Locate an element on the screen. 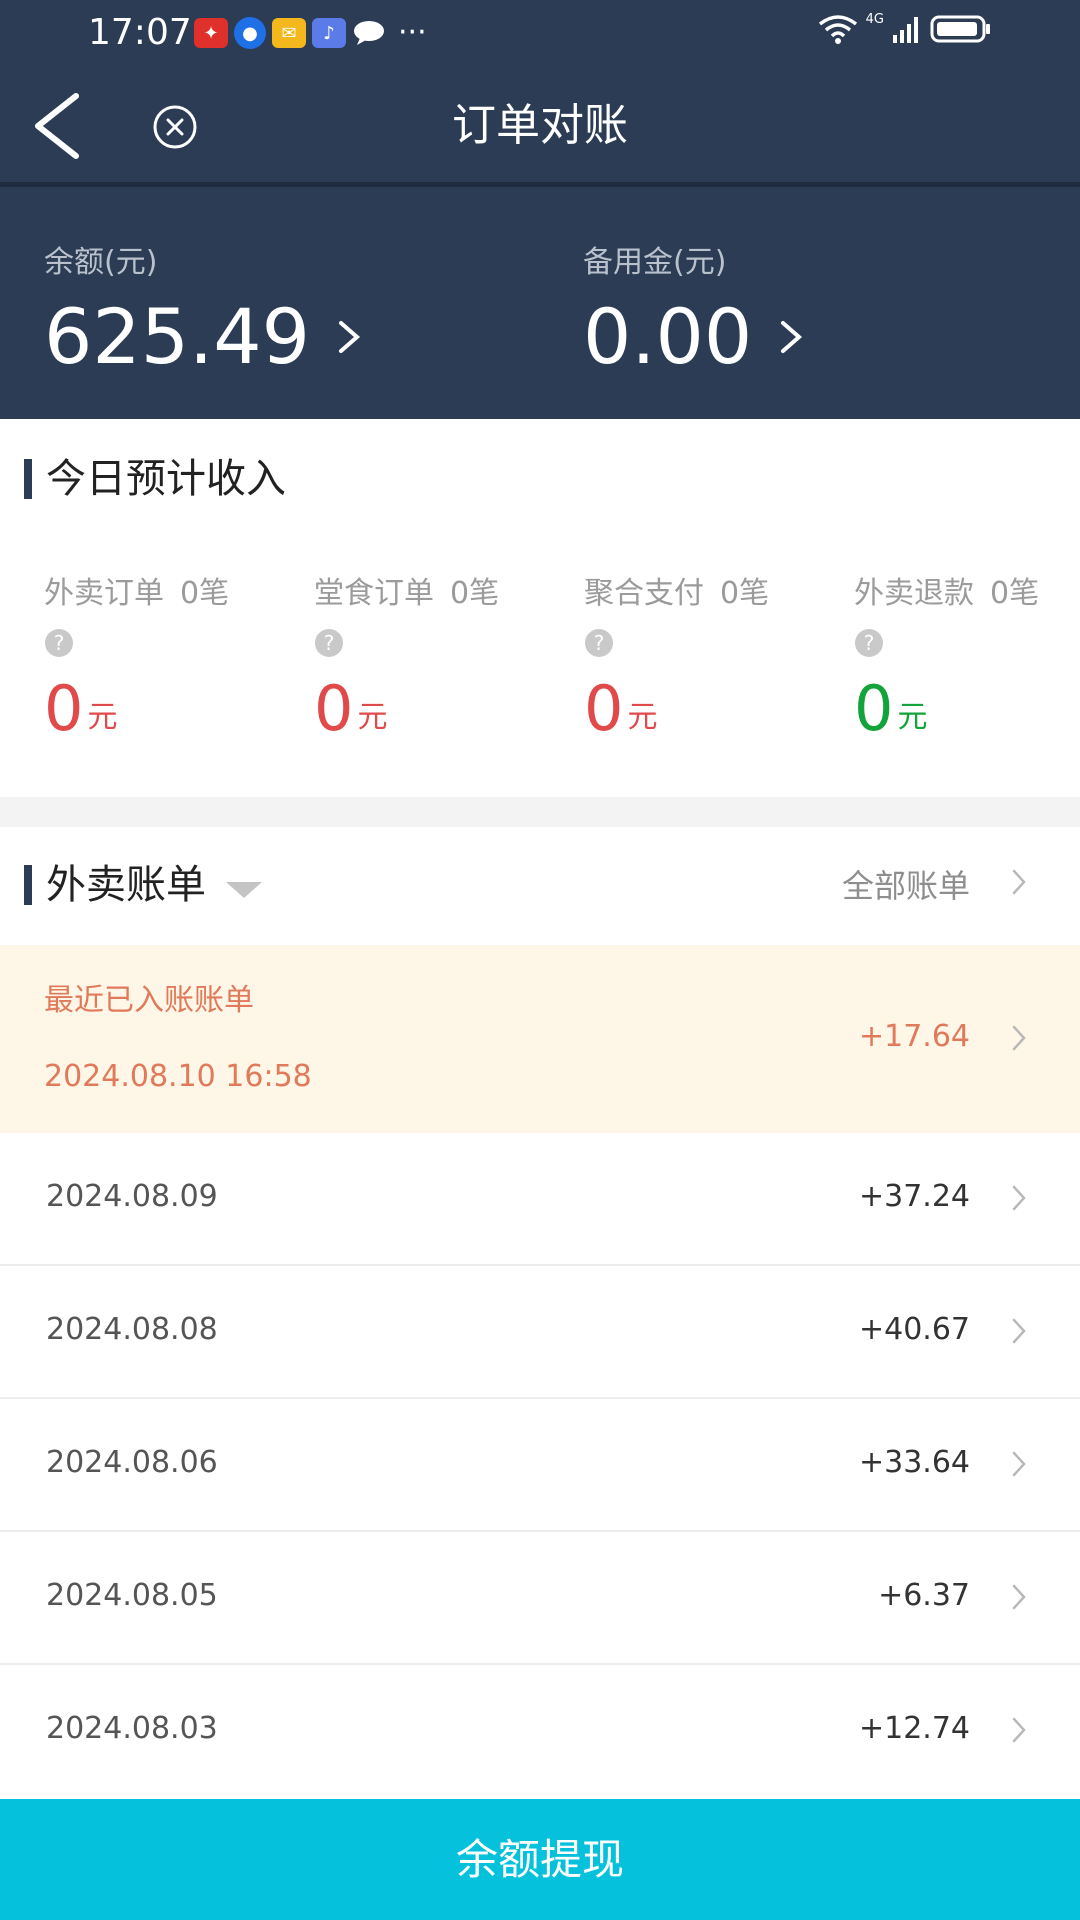 The height and width of the screenshot is (1920, 1080). bill-list-header: 外卖账单 全部账单 is located at coordinates (540, 886).